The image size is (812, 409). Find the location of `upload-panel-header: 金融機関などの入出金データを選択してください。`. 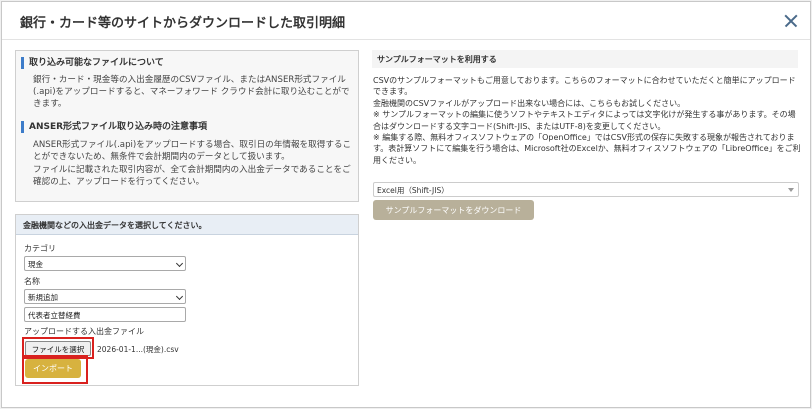

upload-panel-header: 金融機関などの入出金データを選択してください。 is located at coordinates (187, 225).